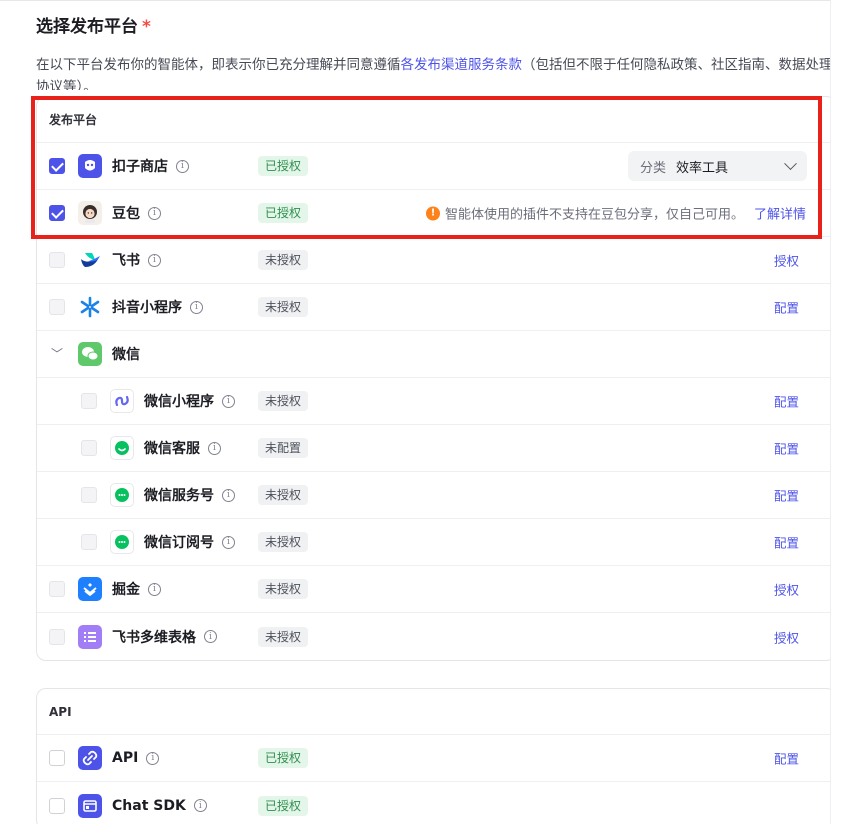  Describe the element at coordinates (154, 637) in the screenshot. I see `feishu-bitable-label: 飞书多维表格` at that location.